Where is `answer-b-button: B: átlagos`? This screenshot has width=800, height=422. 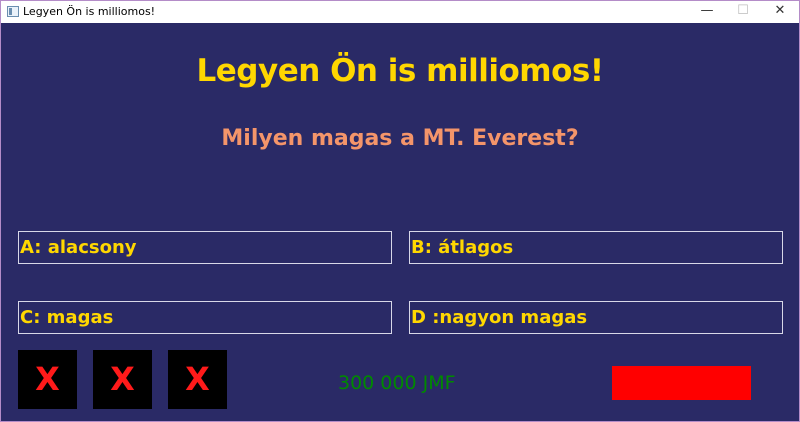 answer-b-button: B: átlagos is located at coordinates (596, 247).